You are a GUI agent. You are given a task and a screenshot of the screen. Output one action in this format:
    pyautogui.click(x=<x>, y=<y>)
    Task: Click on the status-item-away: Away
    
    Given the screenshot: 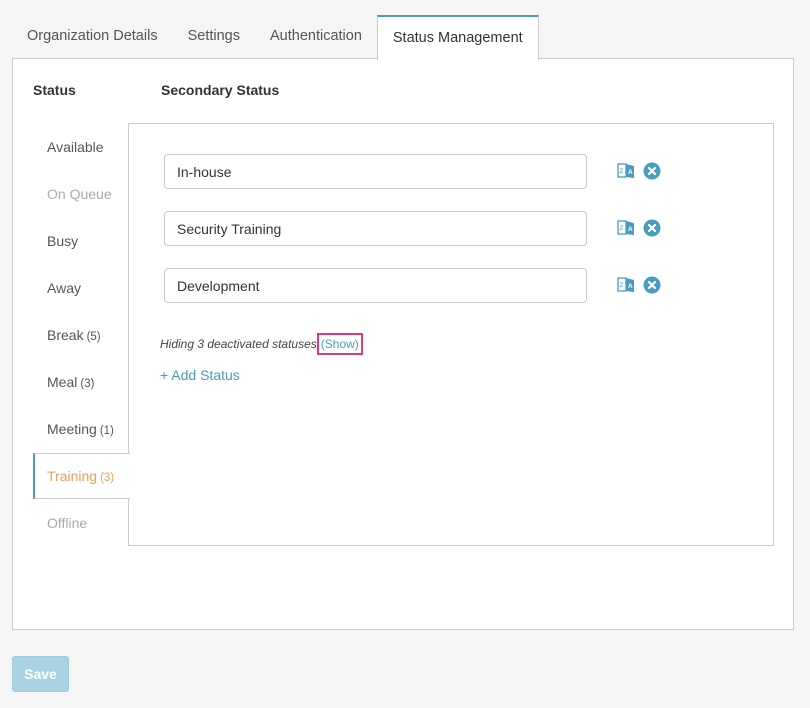 What is the action you would take?
    pyautogui.click(x=81, y=288)
    